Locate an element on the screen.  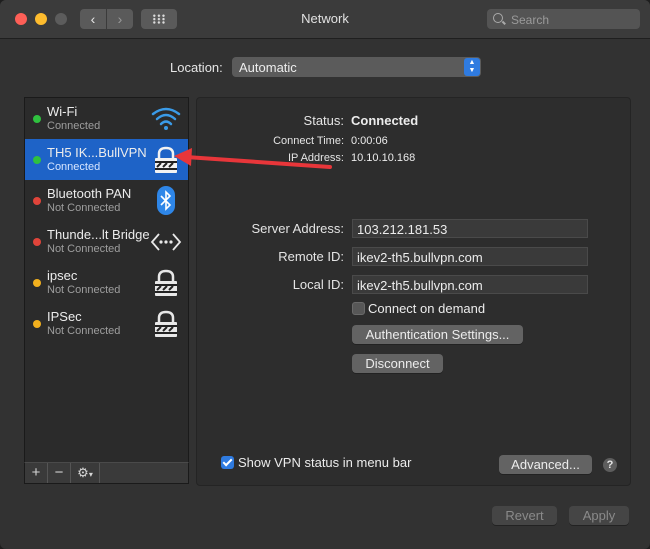
search-icon is located at coordinates (498, 18).